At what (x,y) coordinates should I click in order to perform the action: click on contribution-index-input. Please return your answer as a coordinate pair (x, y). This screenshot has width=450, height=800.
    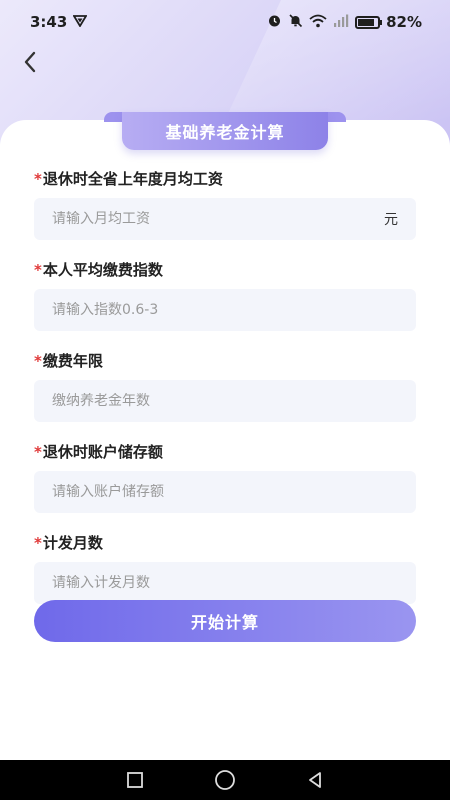
    Looking at the image, I should click on (225, 310).